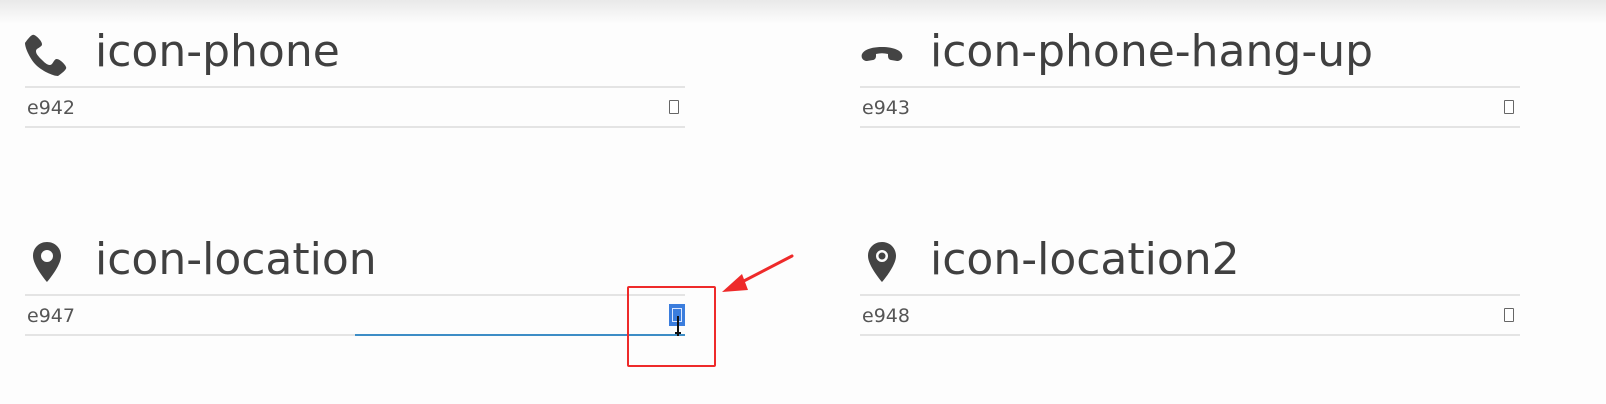 The image size is (1606, 404). I want to click on glyph-header: icon-phone-hang-up, so click(1190, 54).